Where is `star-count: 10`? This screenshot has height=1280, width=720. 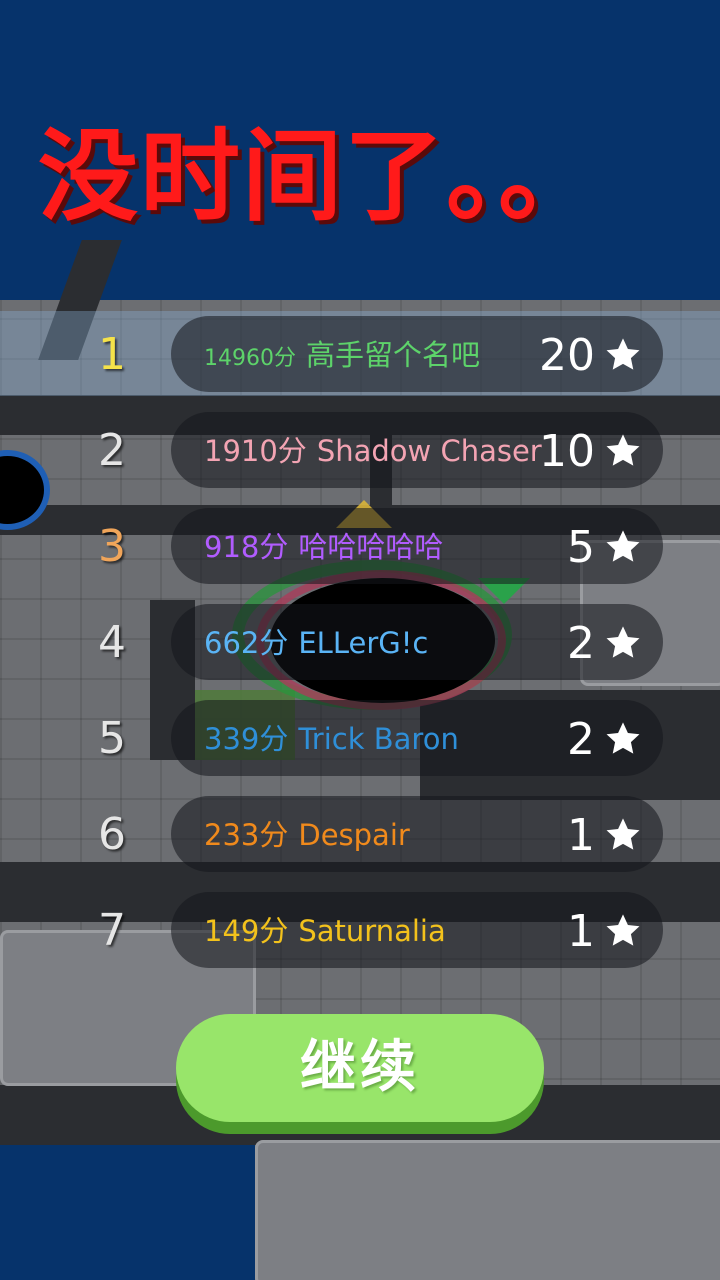
star-count: 10 is located at coordinates (567, 451).